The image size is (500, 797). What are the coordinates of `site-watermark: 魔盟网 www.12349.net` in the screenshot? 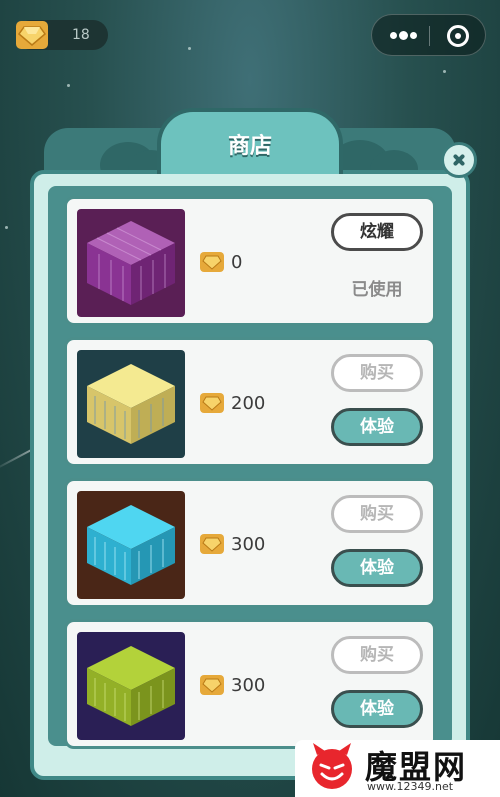 It's located at (397, 768).